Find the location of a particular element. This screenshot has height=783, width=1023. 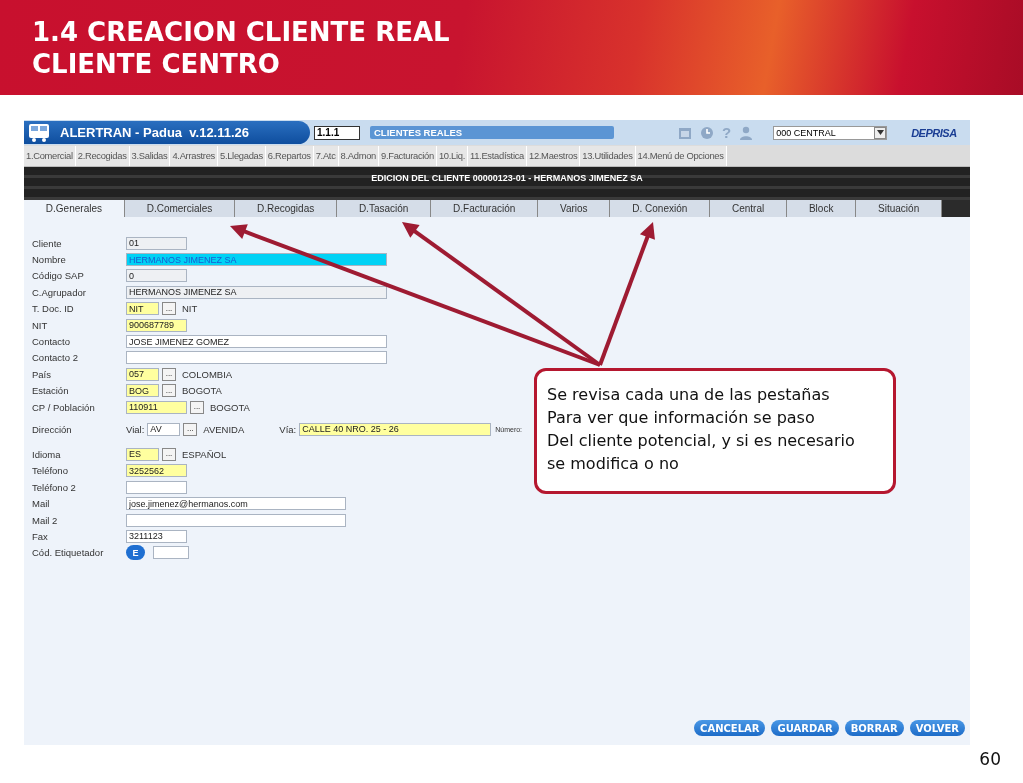

action-button: GUARDAR is located at coordinates (805, 728).